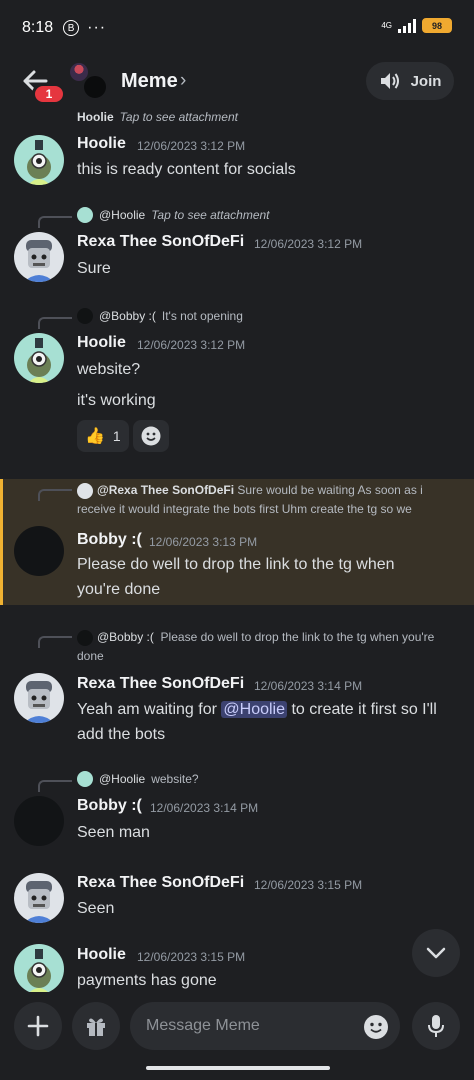 Image resolution: width=474 pixels, height=1080 pixels. What do you see at coordinates (138, 779) in the screenshot?
I see `reply-preview: @Hoolie website?` at bounding box center [138, 779].